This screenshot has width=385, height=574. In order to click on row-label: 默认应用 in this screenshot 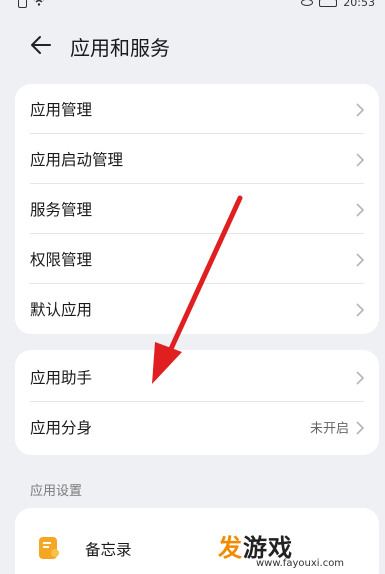, I will do `click(61, 310)`.